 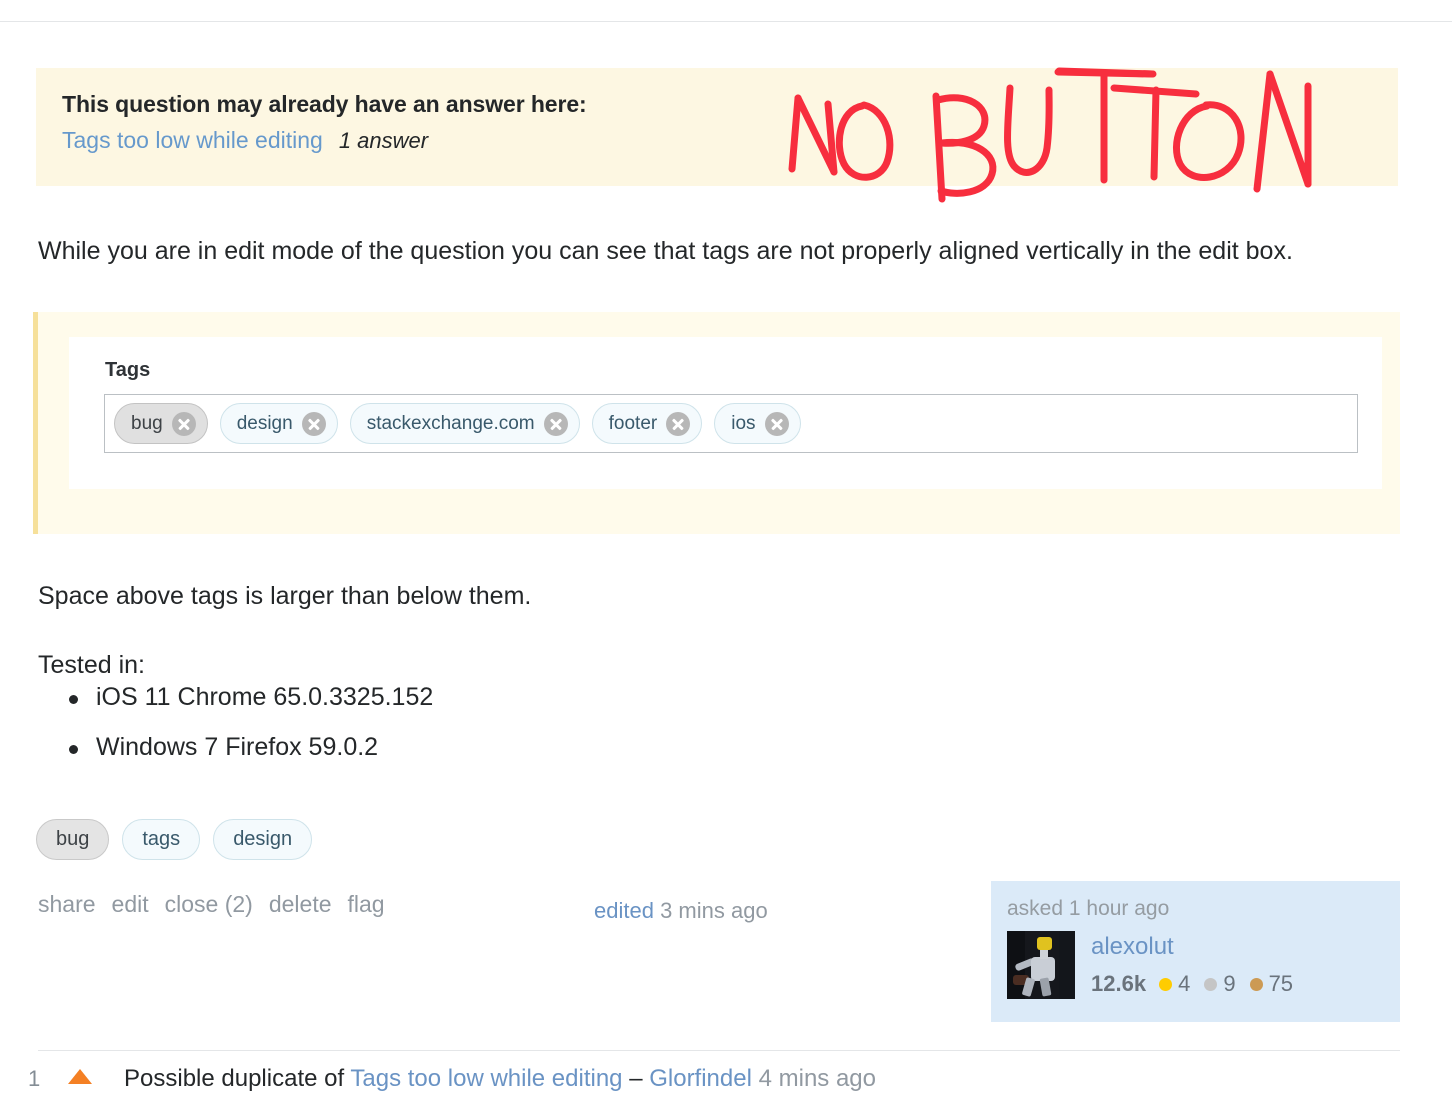 I want to click on post-tag-bug: bug, so click(x=73, y=839).